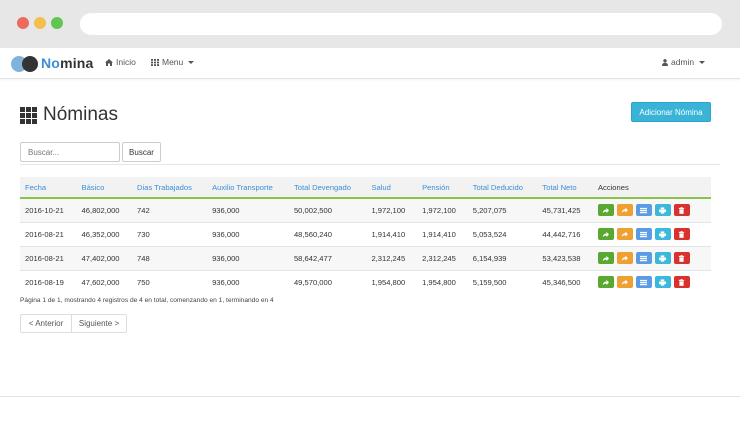 The height and width of the screenshot is (428, 740). Describe the element at coordinates (442, 257) in the screenshot. I see `cell-pension: 2,312,245` at that location.